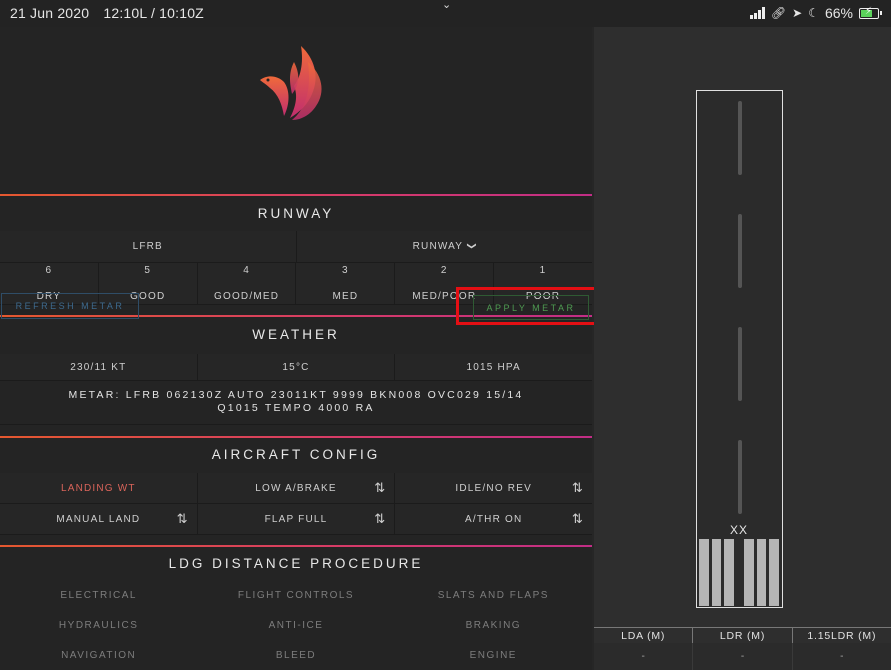  I want to click on distance-header-label: 1.15LDR (M), so click(842, 636).